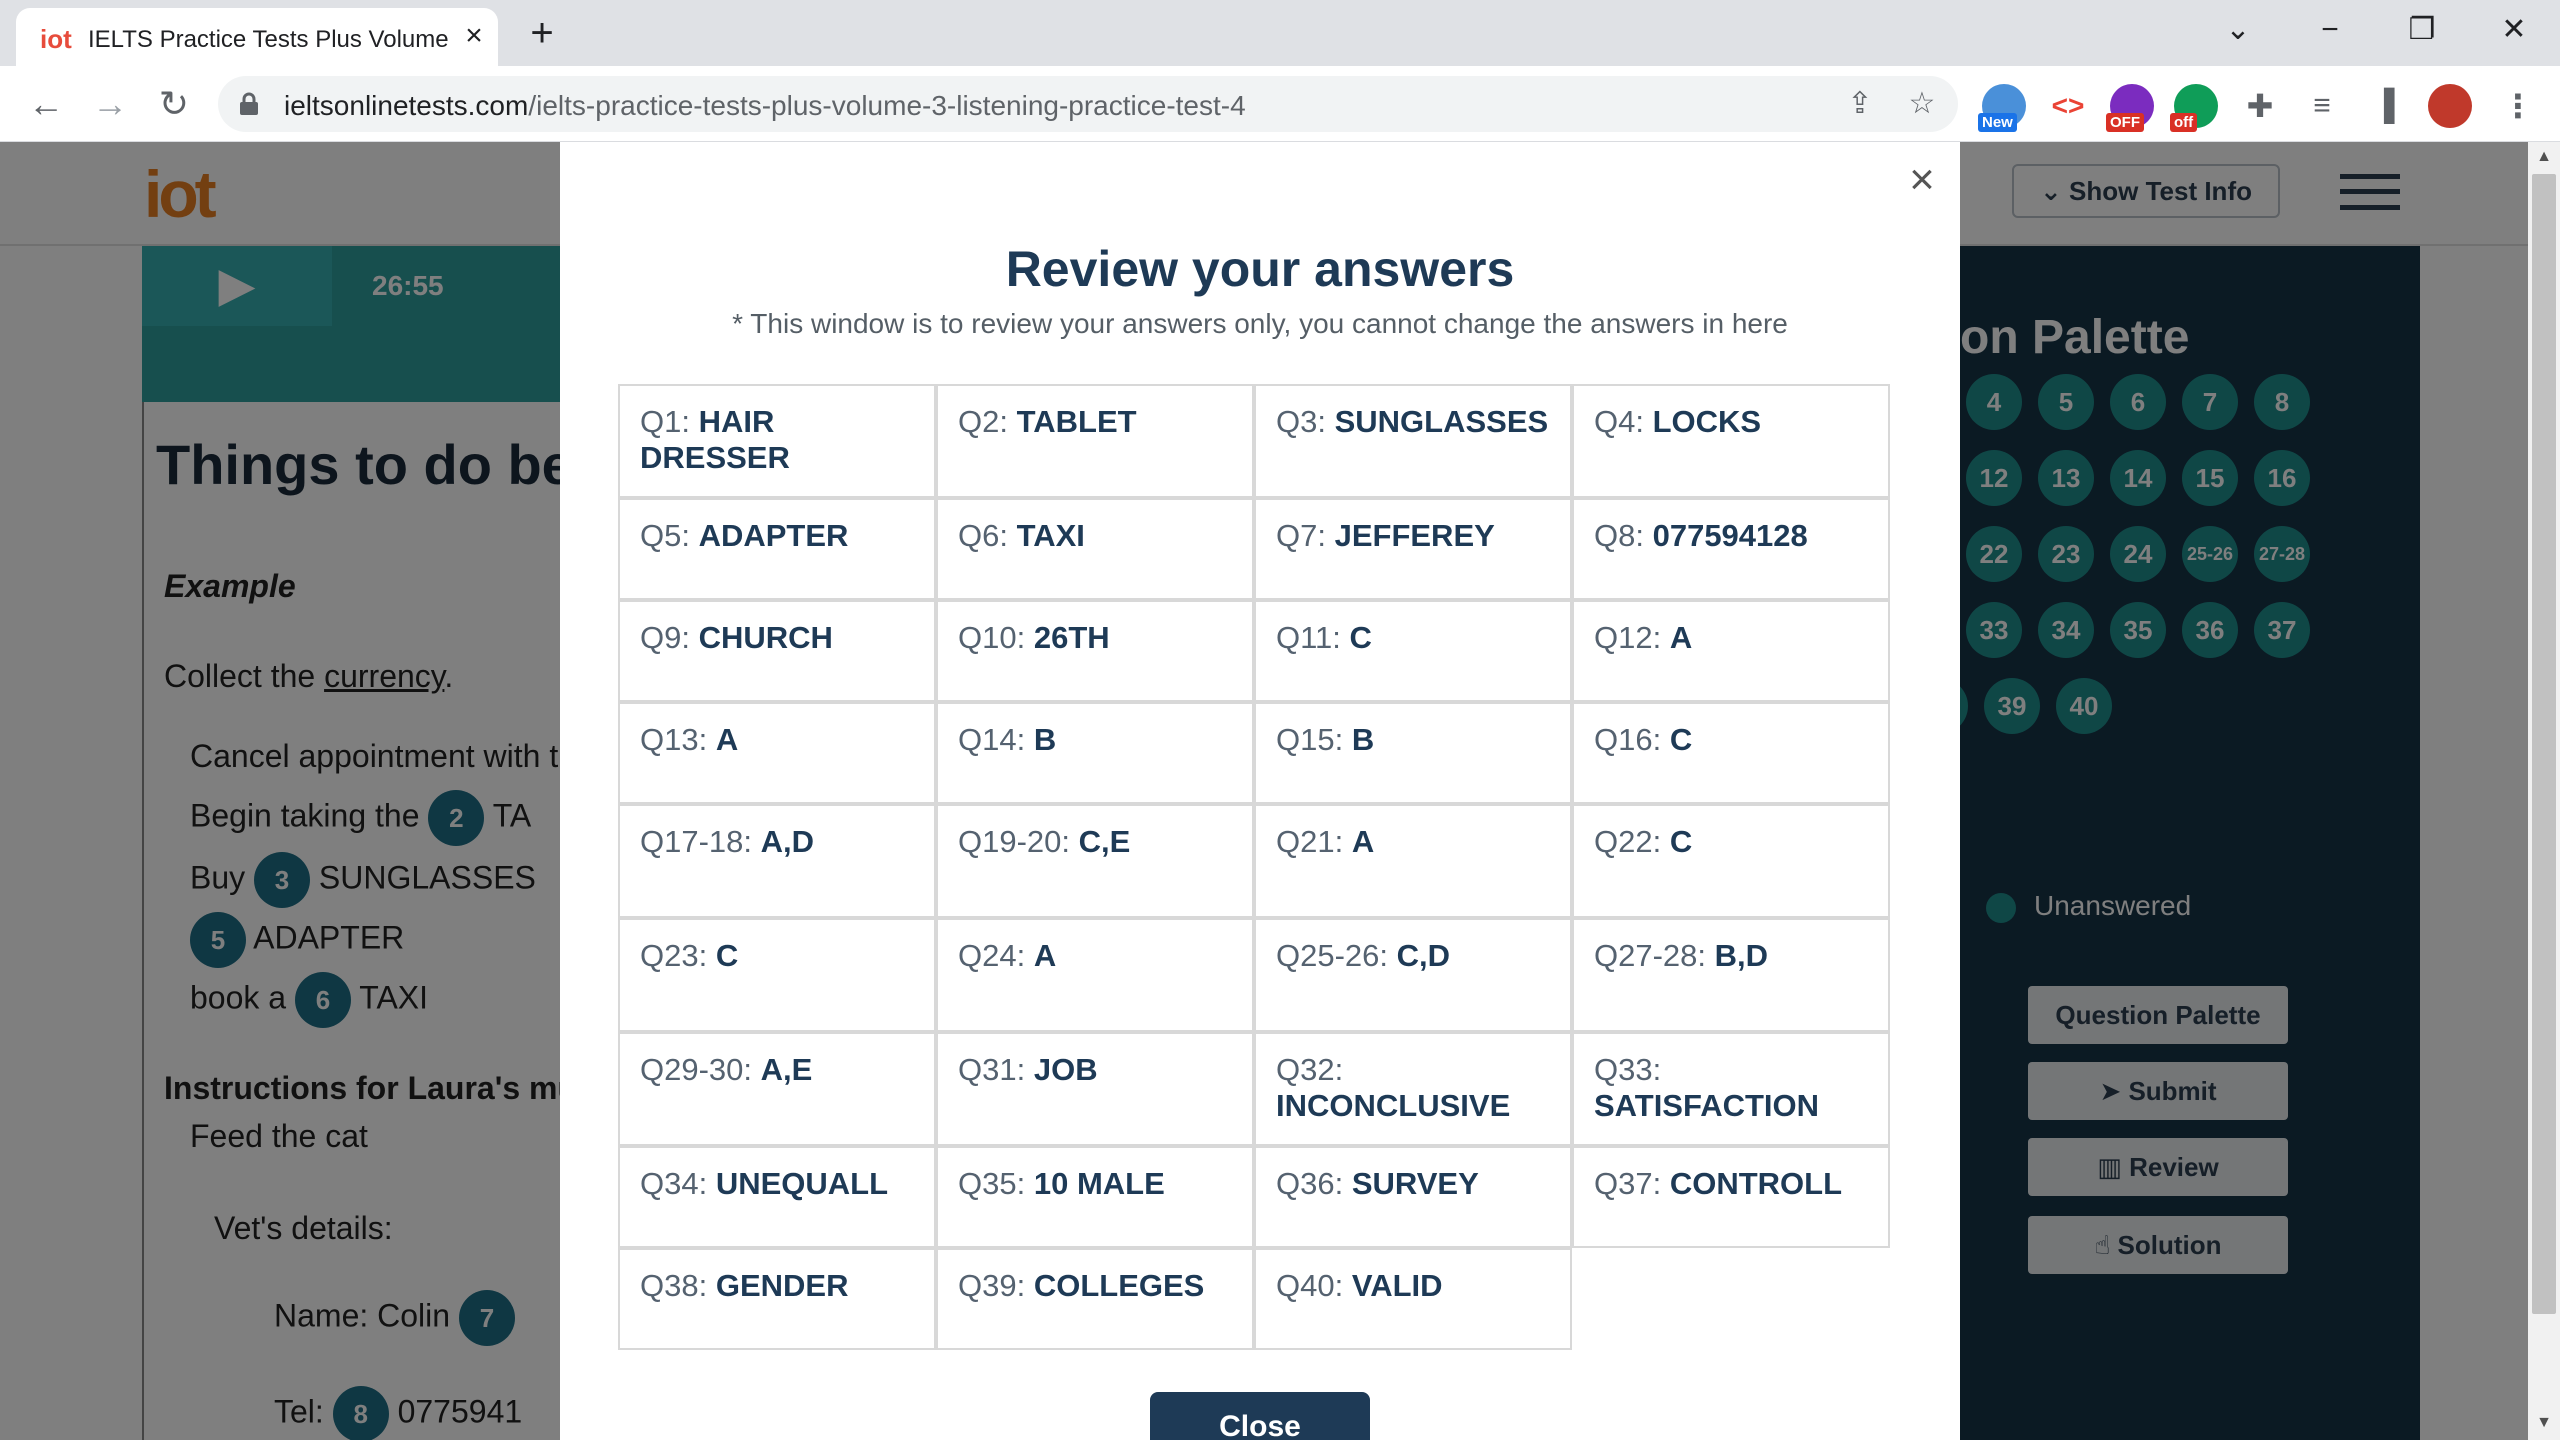  What do you see at coordinates (1045, 955) in the screenshot?
I see `answer-value: A` at bounding box center [1045, 955].